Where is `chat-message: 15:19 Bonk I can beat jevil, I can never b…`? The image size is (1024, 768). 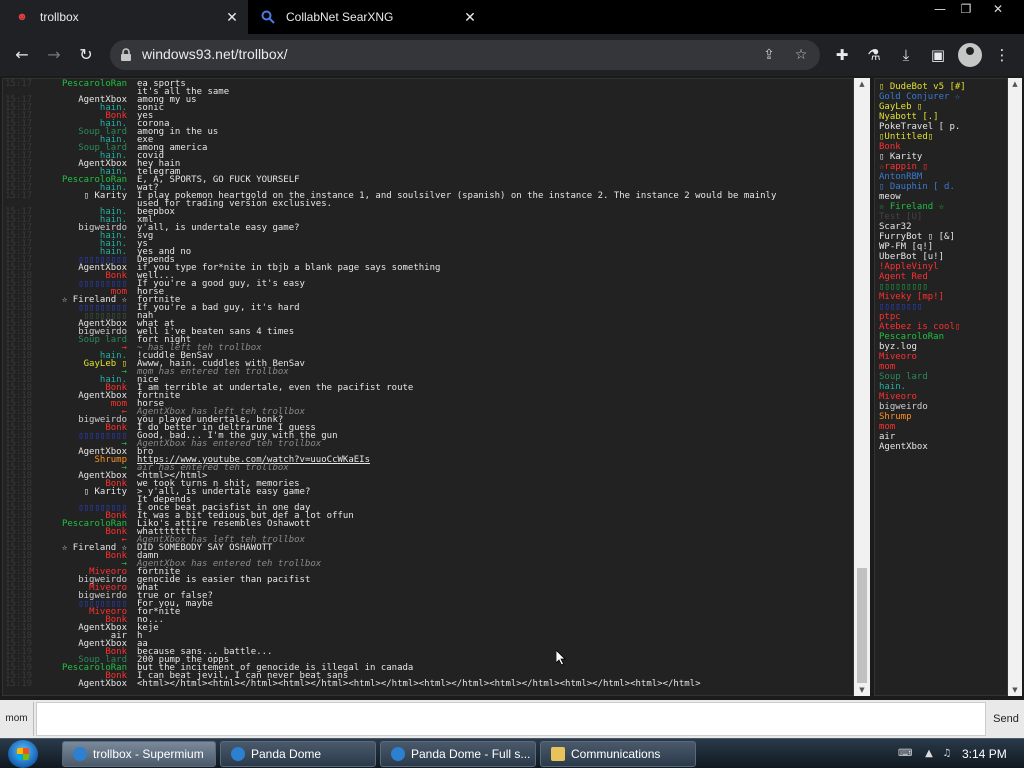
chat-message: 15:19 Bonk I can beat jevil, I can never b… is located at coordinates (428, 676).